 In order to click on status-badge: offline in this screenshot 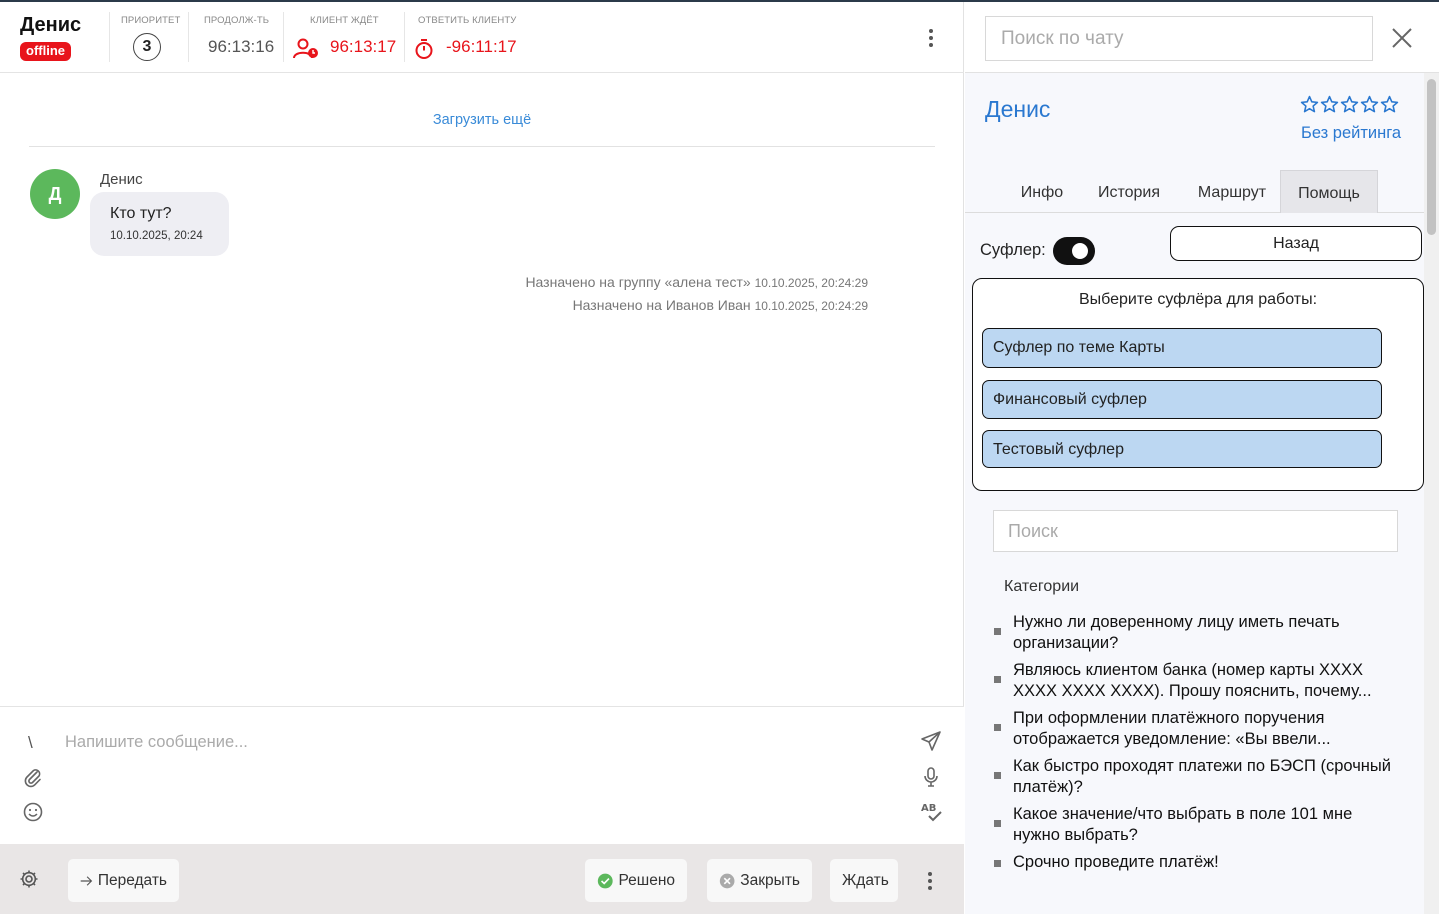, I will do `click(45, 51)`.